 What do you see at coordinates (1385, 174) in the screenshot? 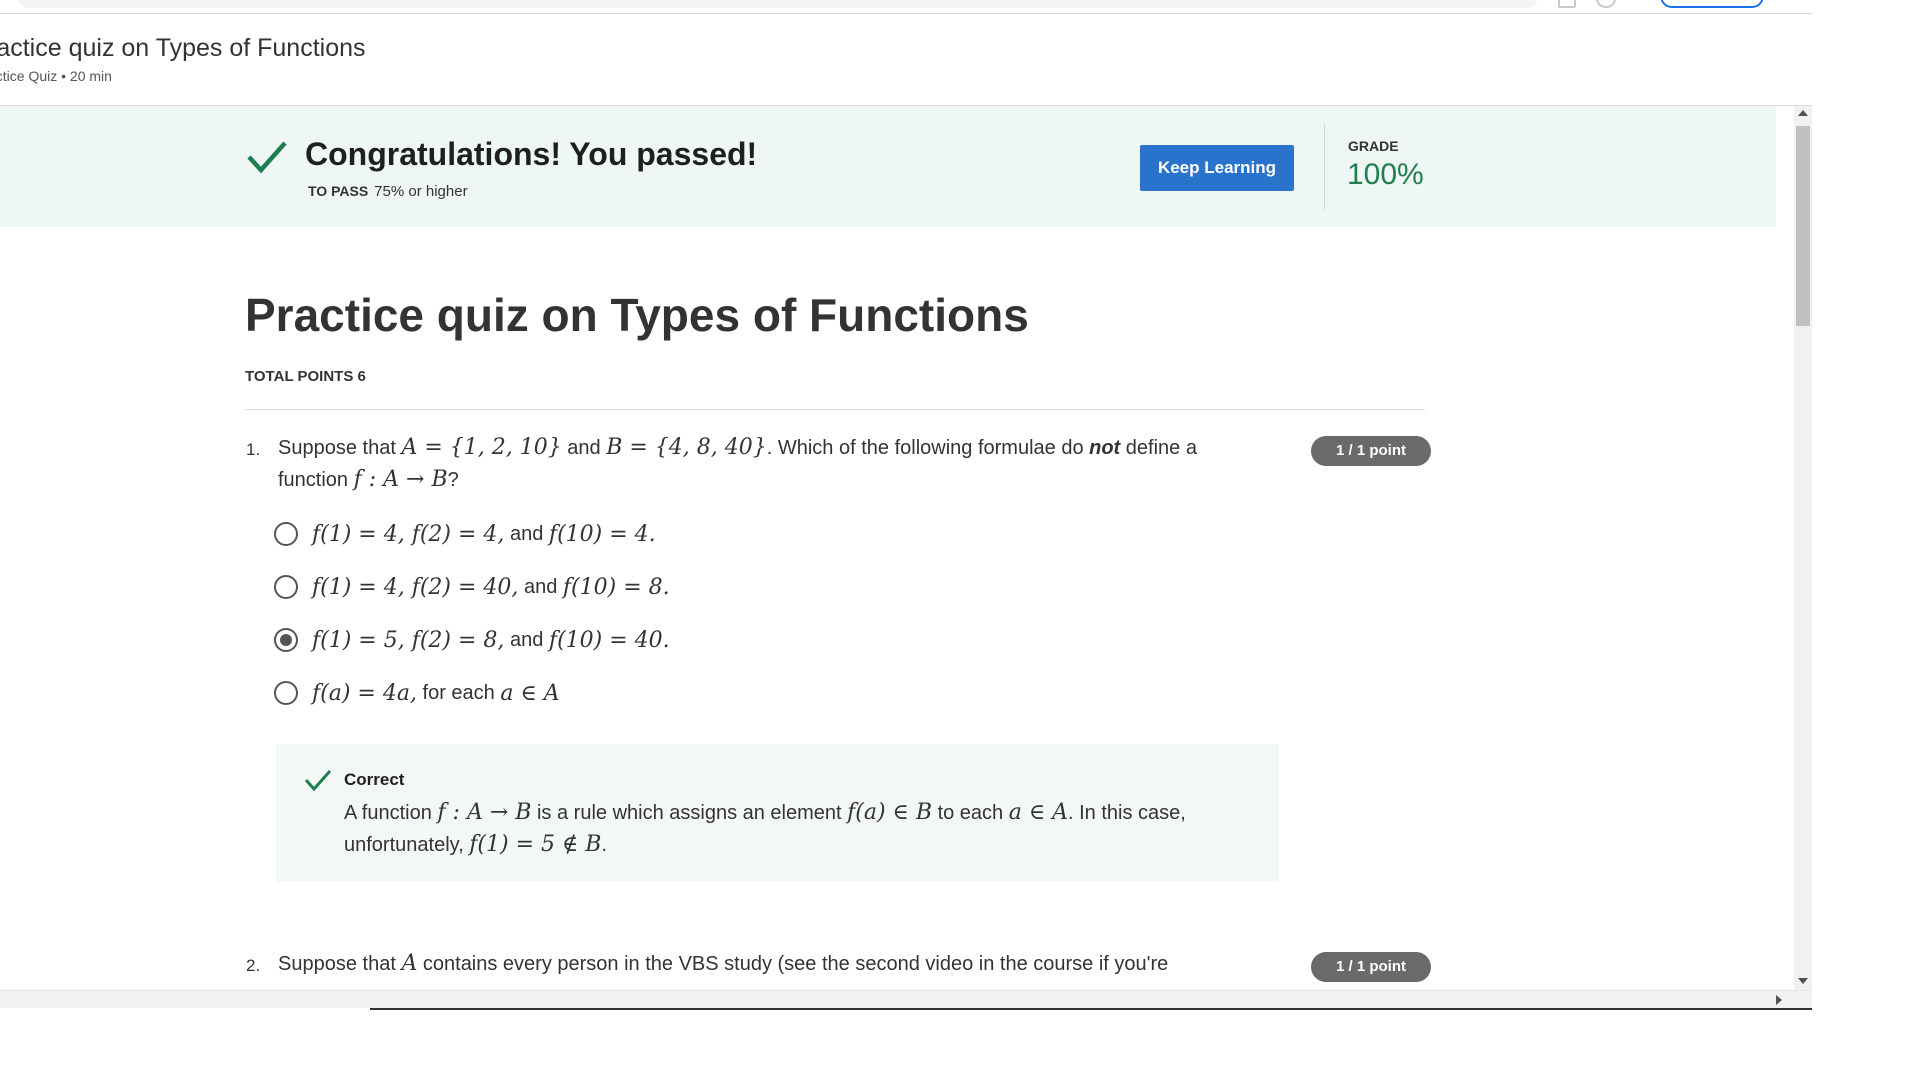
I see `grade-value: 100%` at bounding box center [1385, 174].